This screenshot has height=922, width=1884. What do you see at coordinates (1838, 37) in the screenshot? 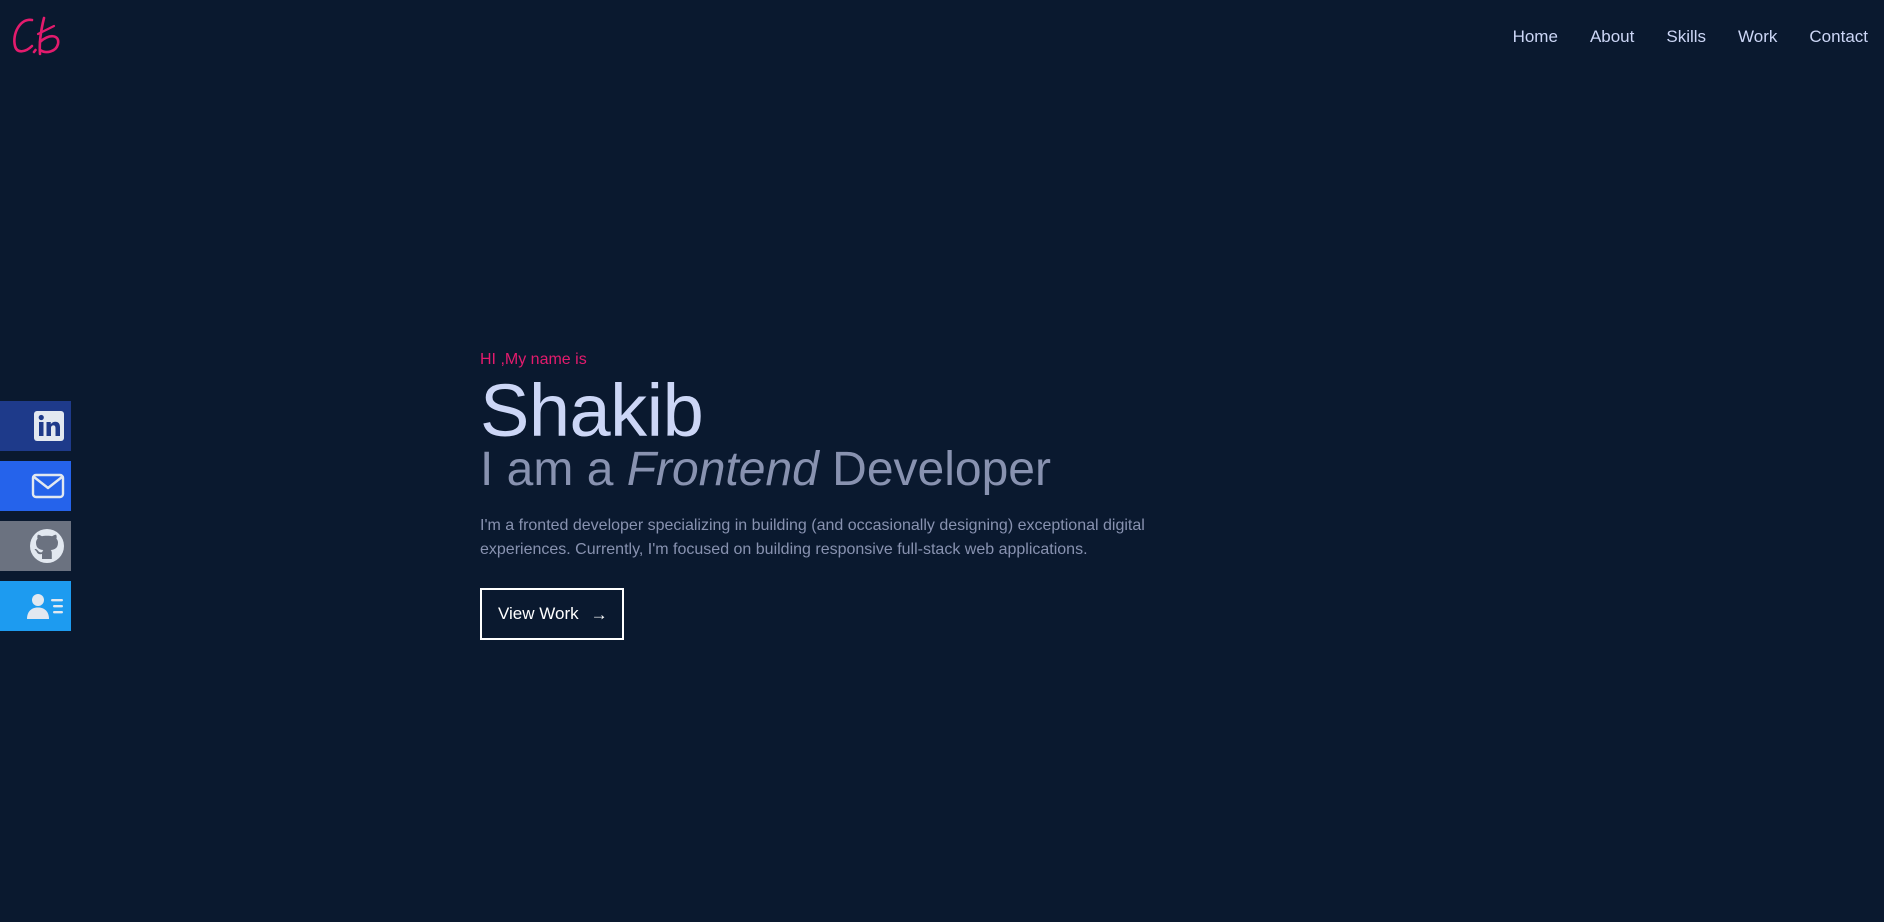
I see `nav-contact: Contact` at bounding box center [1838, 37].